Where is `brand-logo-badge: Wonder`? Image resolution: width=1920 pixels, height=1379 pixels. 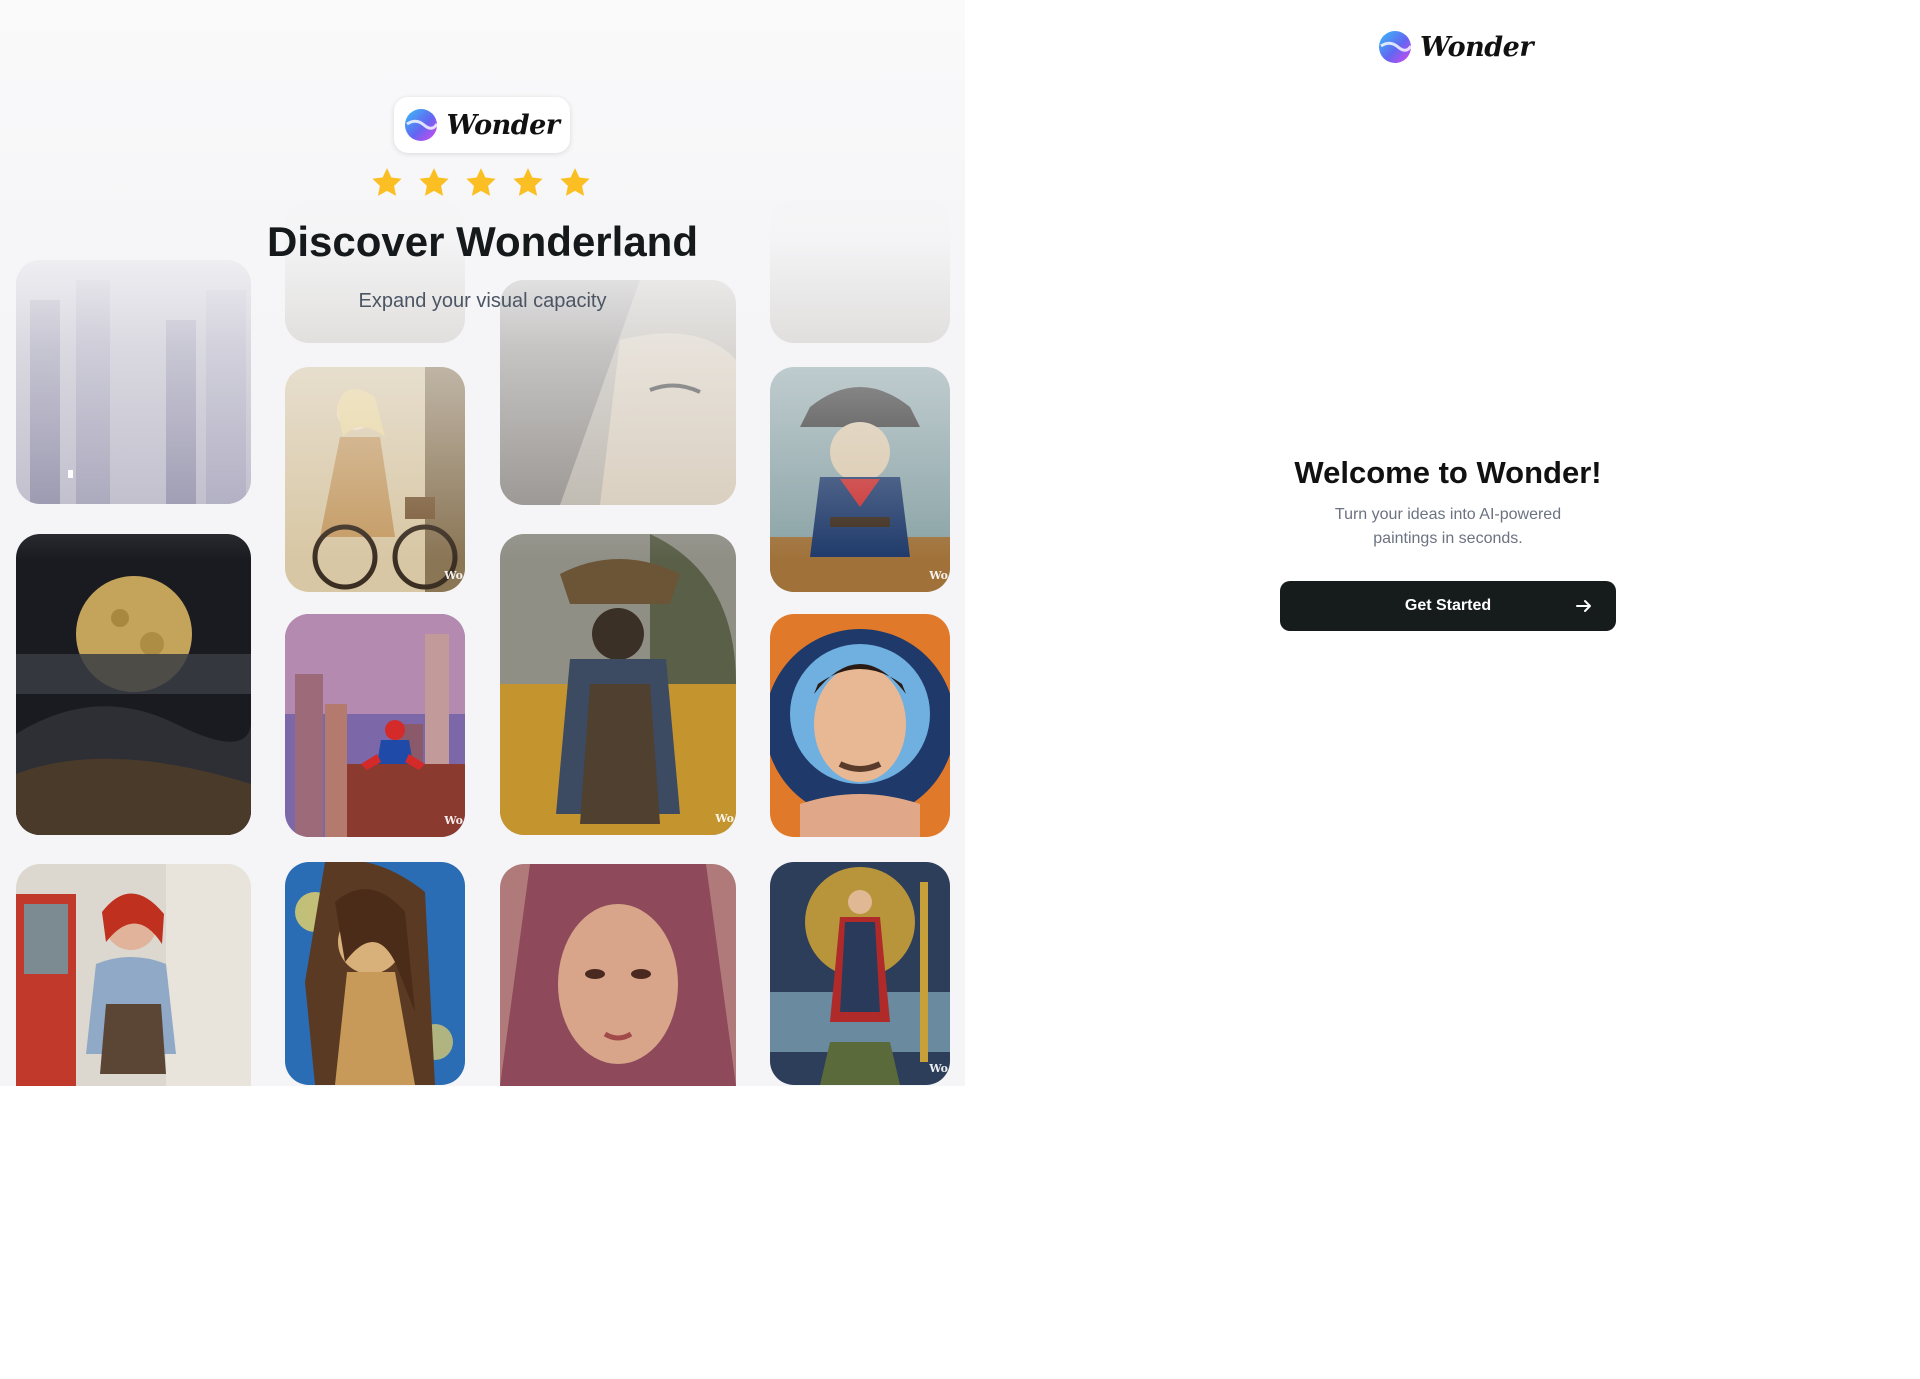 brand-logo-badge: Wonder is located at coordinates (482, 125).